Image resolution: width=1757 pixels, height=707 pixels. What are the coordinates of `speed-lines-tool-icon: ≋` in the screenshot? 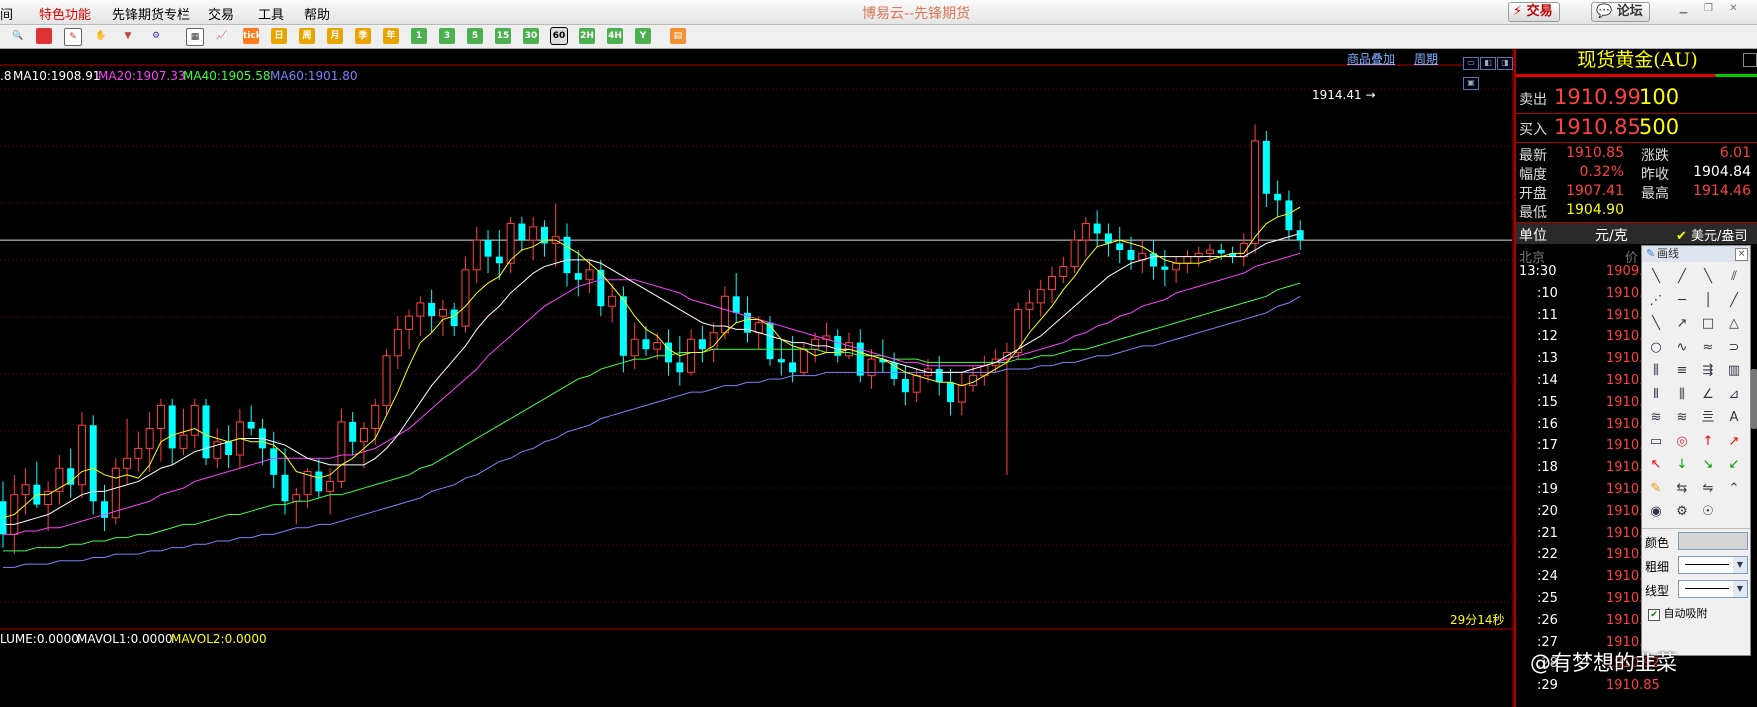 It's located at (1656, 418).